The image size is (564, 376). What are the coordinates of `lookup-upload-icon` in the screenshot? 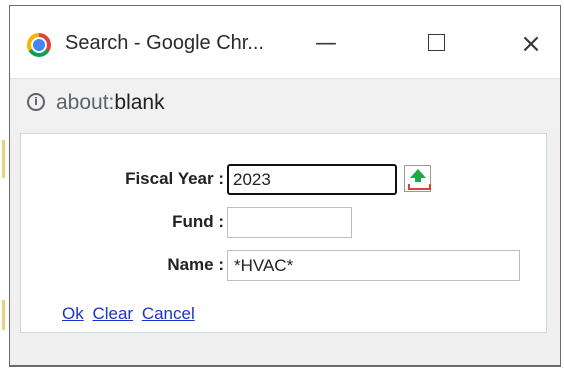 It's located at (417, 178).